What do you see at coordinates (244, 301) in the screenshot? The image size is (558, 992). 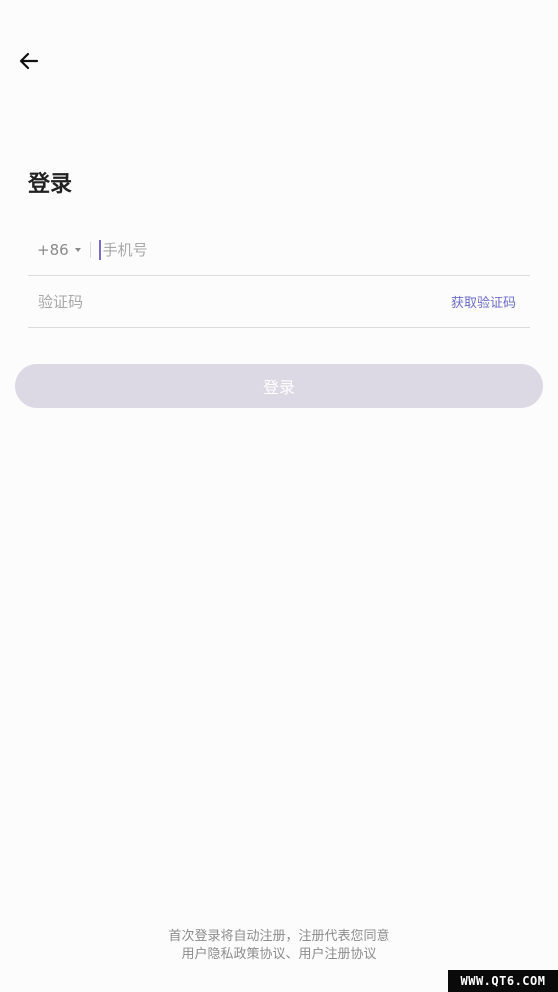 I see `verification-code-input` at bounding box center [244, 301].